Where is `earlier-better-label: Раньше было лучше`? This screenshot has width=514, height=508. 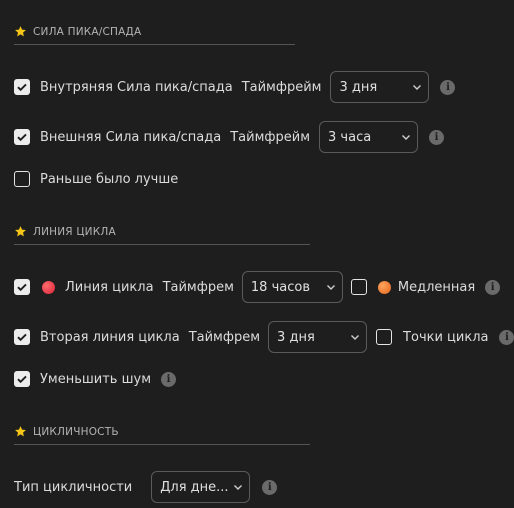
earlier-better-label: Раньше было лучше is located at coordinates (109, 179).